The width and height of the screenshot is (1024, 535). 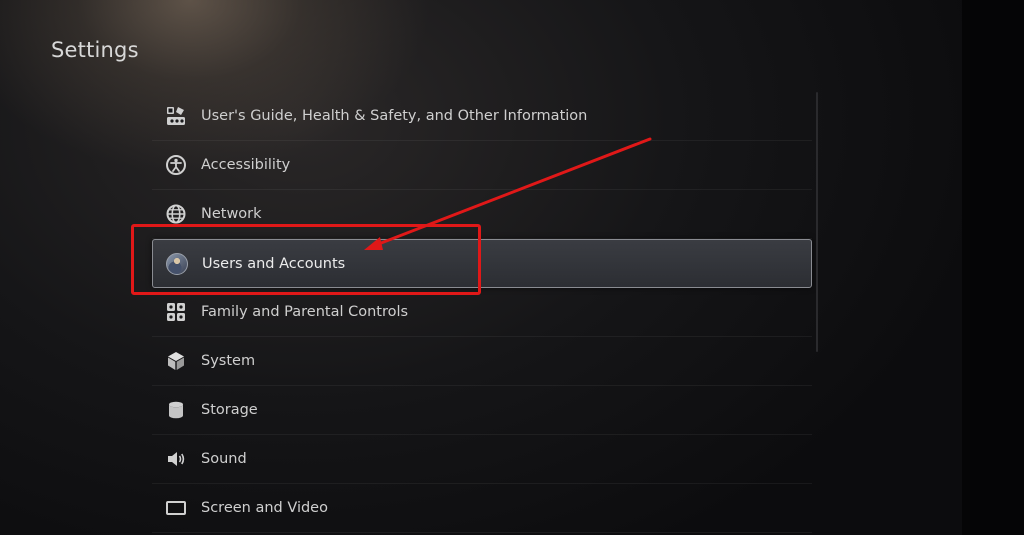 I want to click on menu-item-label: System, so click(x=228, y=361).